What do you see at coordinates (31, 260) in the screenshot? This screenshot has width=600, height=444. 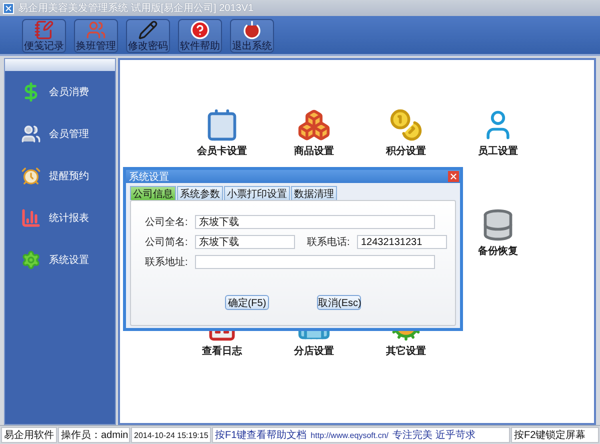 I see `gear-icon` at bounding box center [31, 260].